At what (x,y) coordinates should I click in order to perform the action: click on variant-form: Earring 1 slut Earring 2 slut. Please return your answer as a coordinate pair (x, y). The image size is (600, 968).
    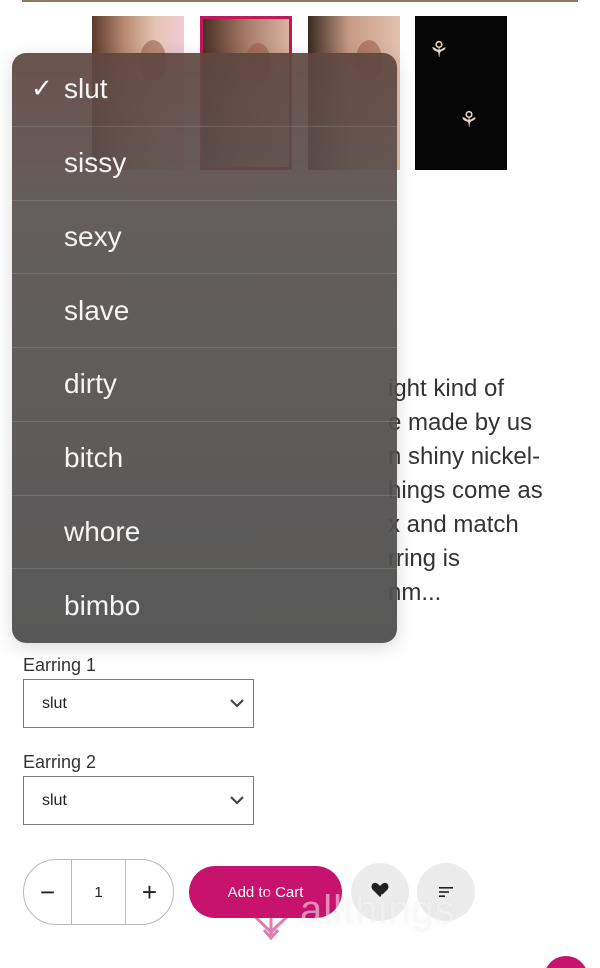
    Looking at the image, I should click on (138, 740).